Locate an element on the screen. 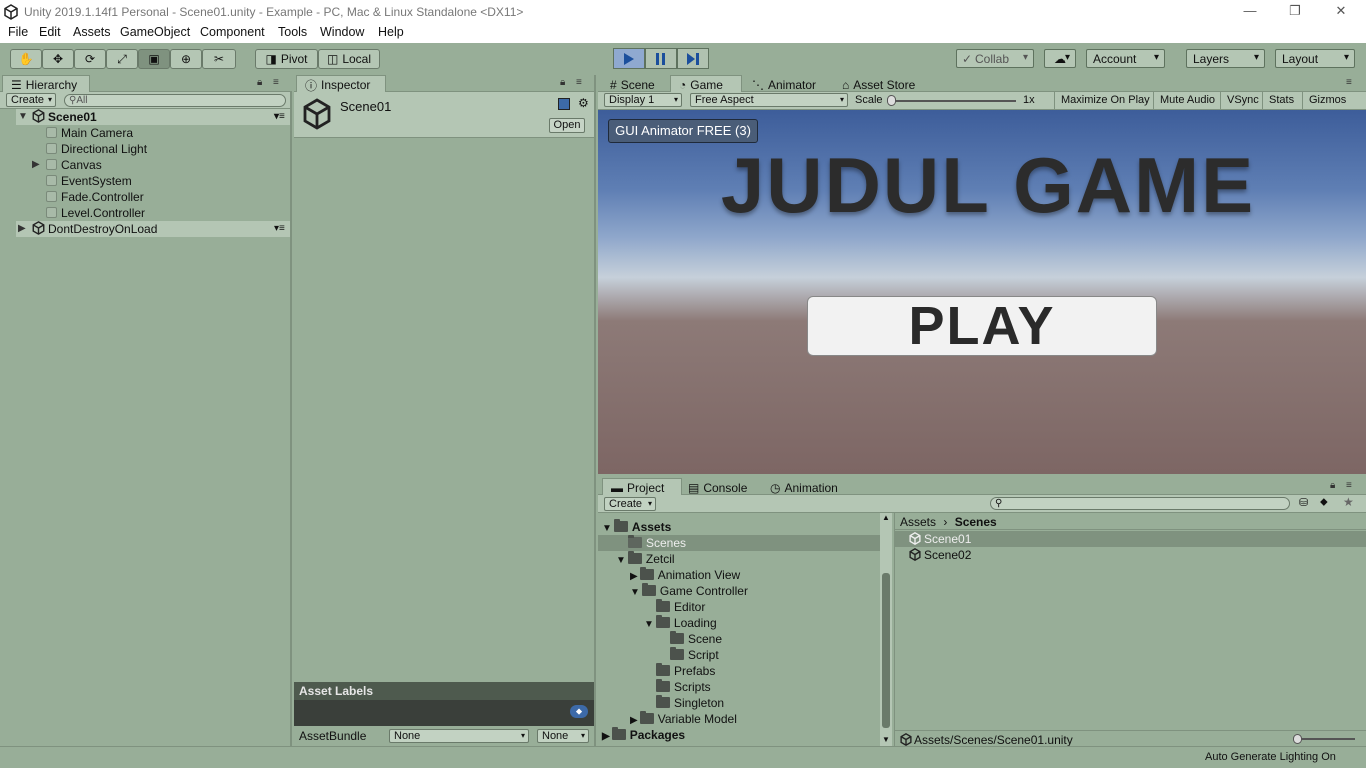 Image resolution: width=1366 pixels, height=768 pixels. filter-type-icon: ⛁ is located at coordinates (1303, 502).